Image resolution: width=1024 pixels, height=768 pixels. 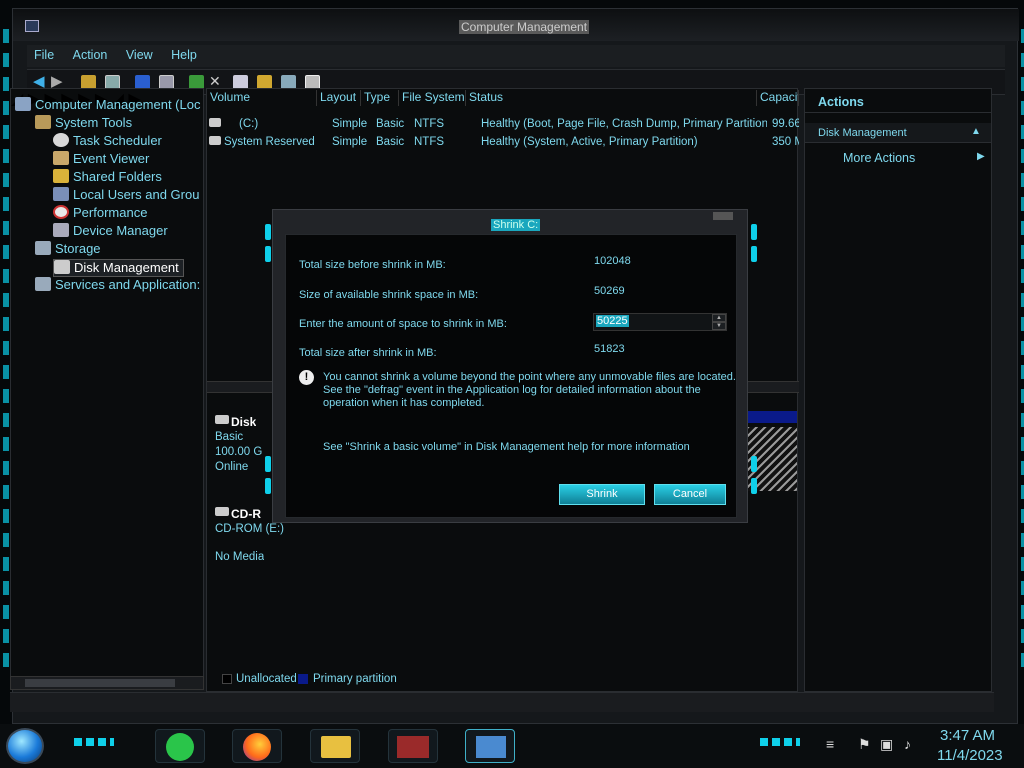 What do you see at coordinates (660, 322) in the screenshot?
I see `shrink-amount-input: 50225 ▲ ▼` at bounding box center [660, 322].